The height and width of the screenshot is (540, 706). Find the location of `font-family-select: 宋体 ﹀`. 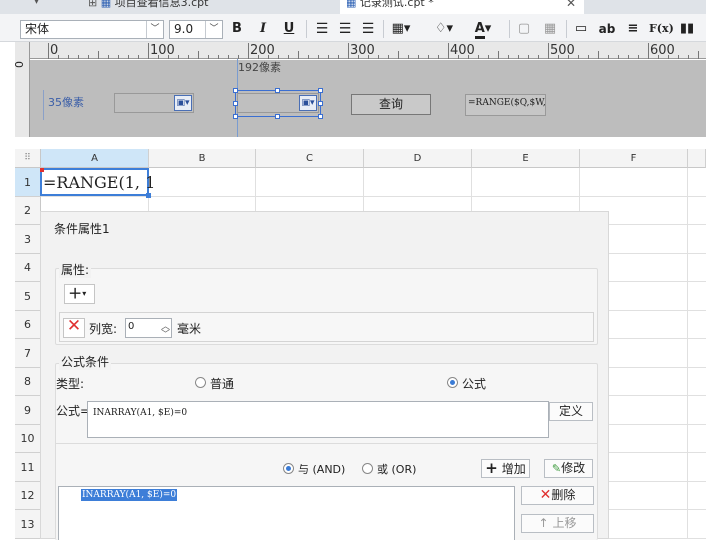

font-family-select: 宋体 ﹀ is located at coordinates (92, 29).